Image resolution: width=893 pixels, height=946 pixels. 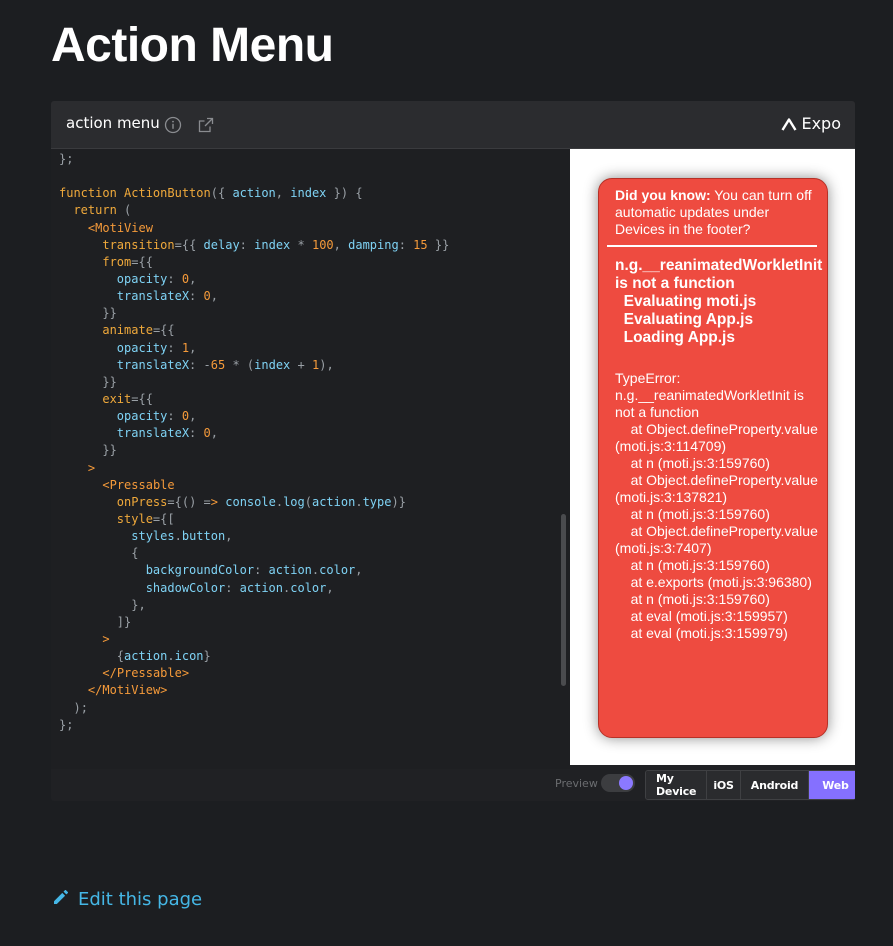 I want to click on code-line: styles.button,, so click(x=182, y=536).